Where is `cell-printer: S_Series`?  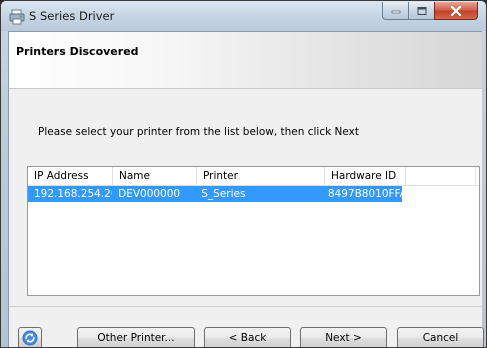 cell-printer: S_Series is located at coordinates (223, 194).